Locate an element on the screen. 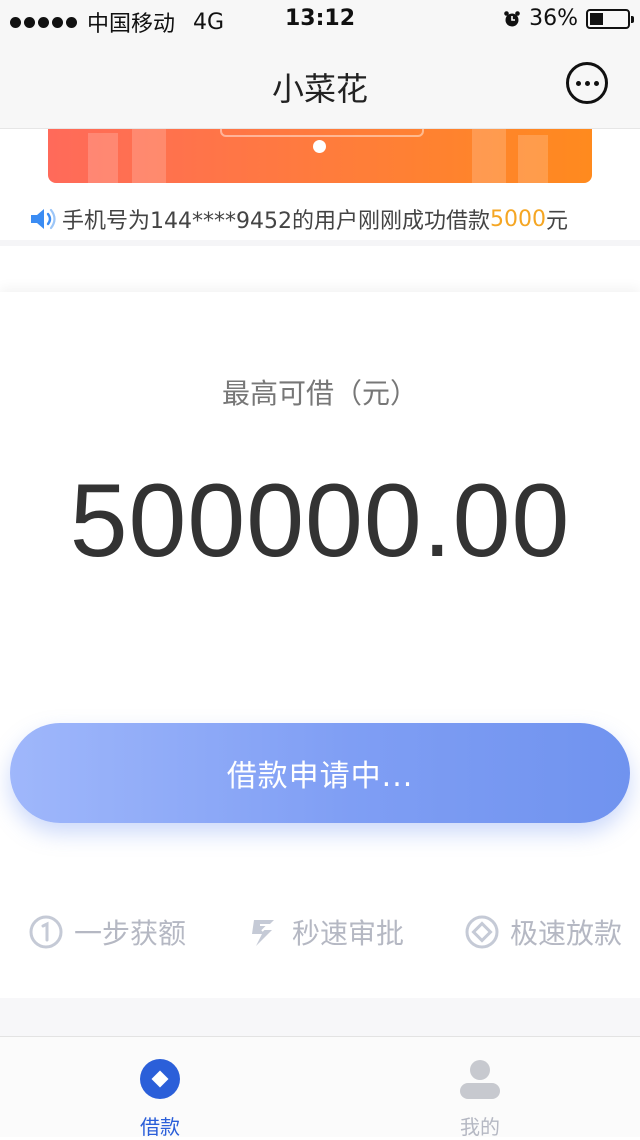  notice-amount: 5000 is located at coordinates (517, 219).